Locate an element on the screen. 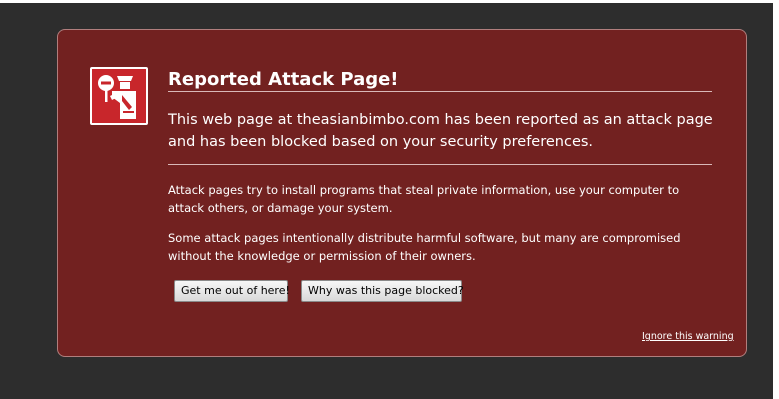 The height and width of the screenshot is (399, 779). why-blocked-button: Why was this page blocked? is located at coordinates (382, 291).